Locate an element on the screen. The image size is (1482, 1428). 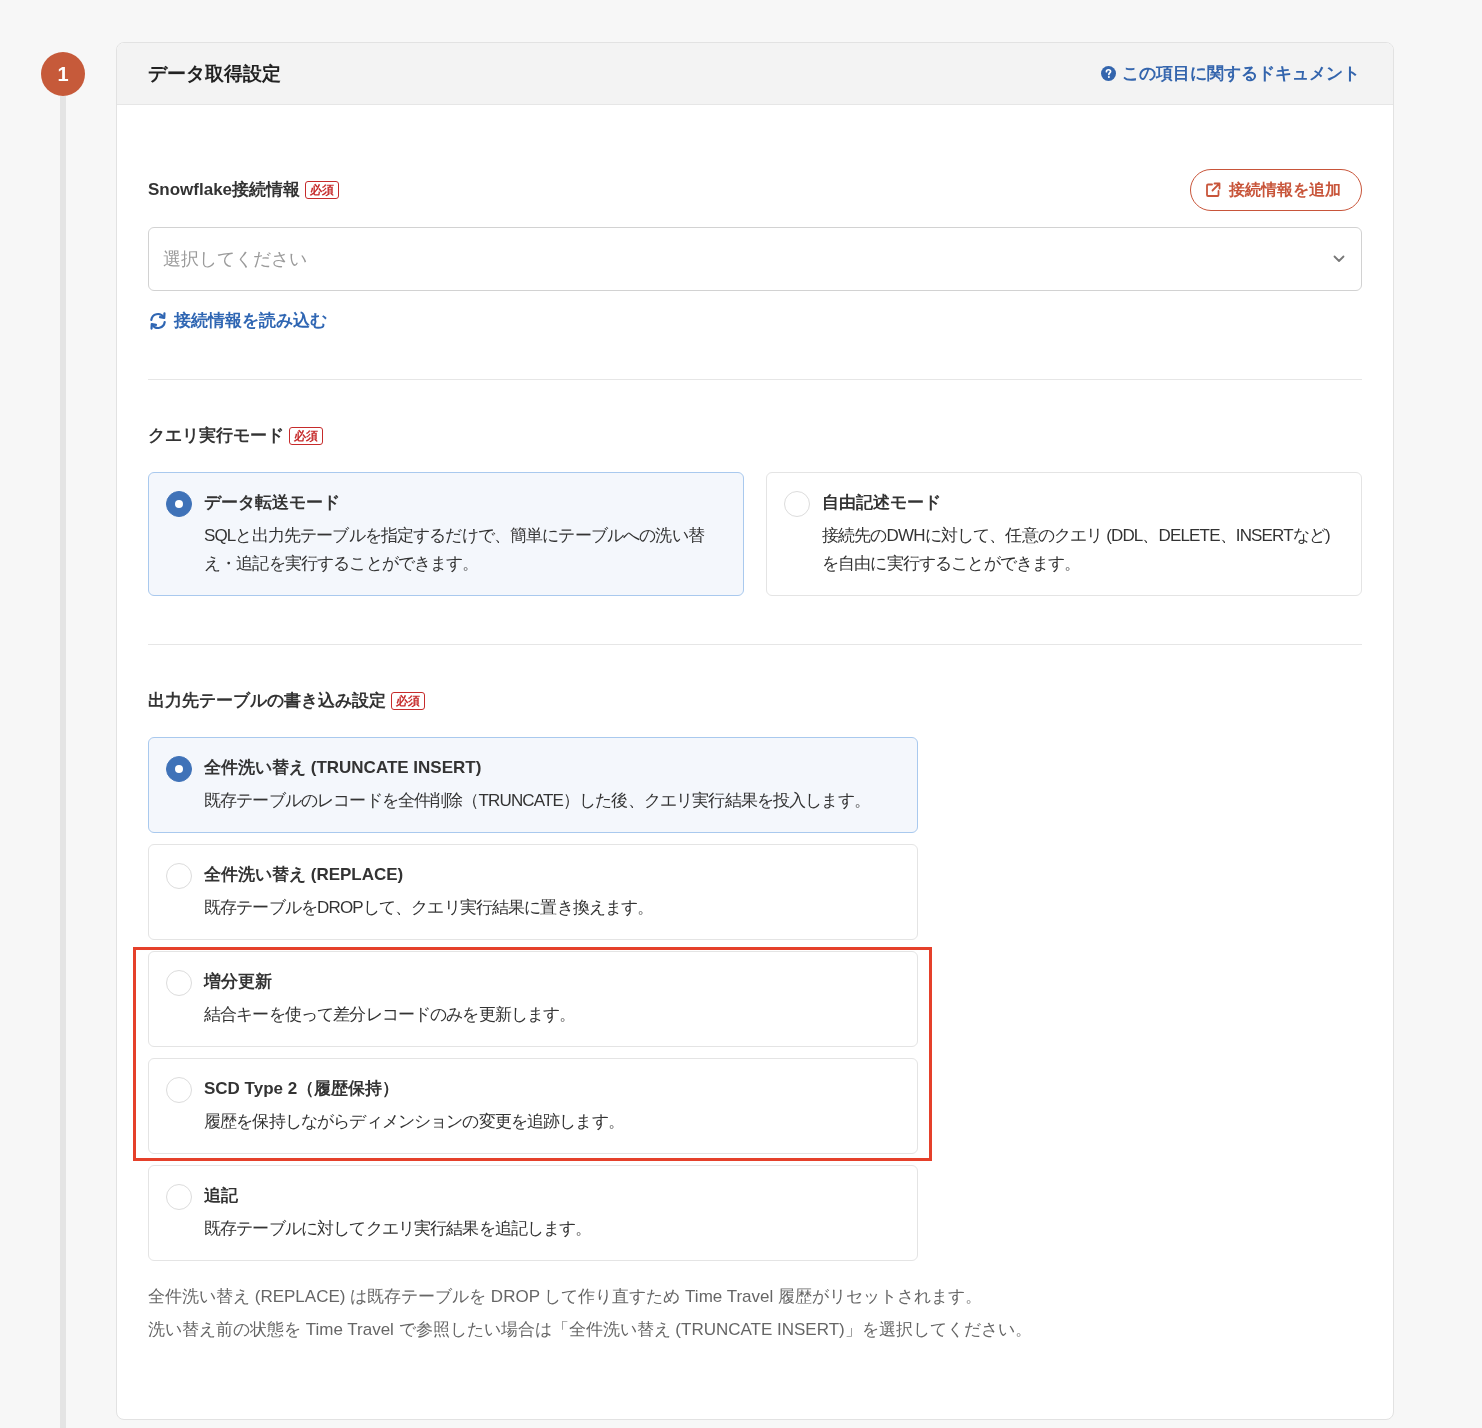
option-title: データ転送モード is located at coordinates (272, 503).